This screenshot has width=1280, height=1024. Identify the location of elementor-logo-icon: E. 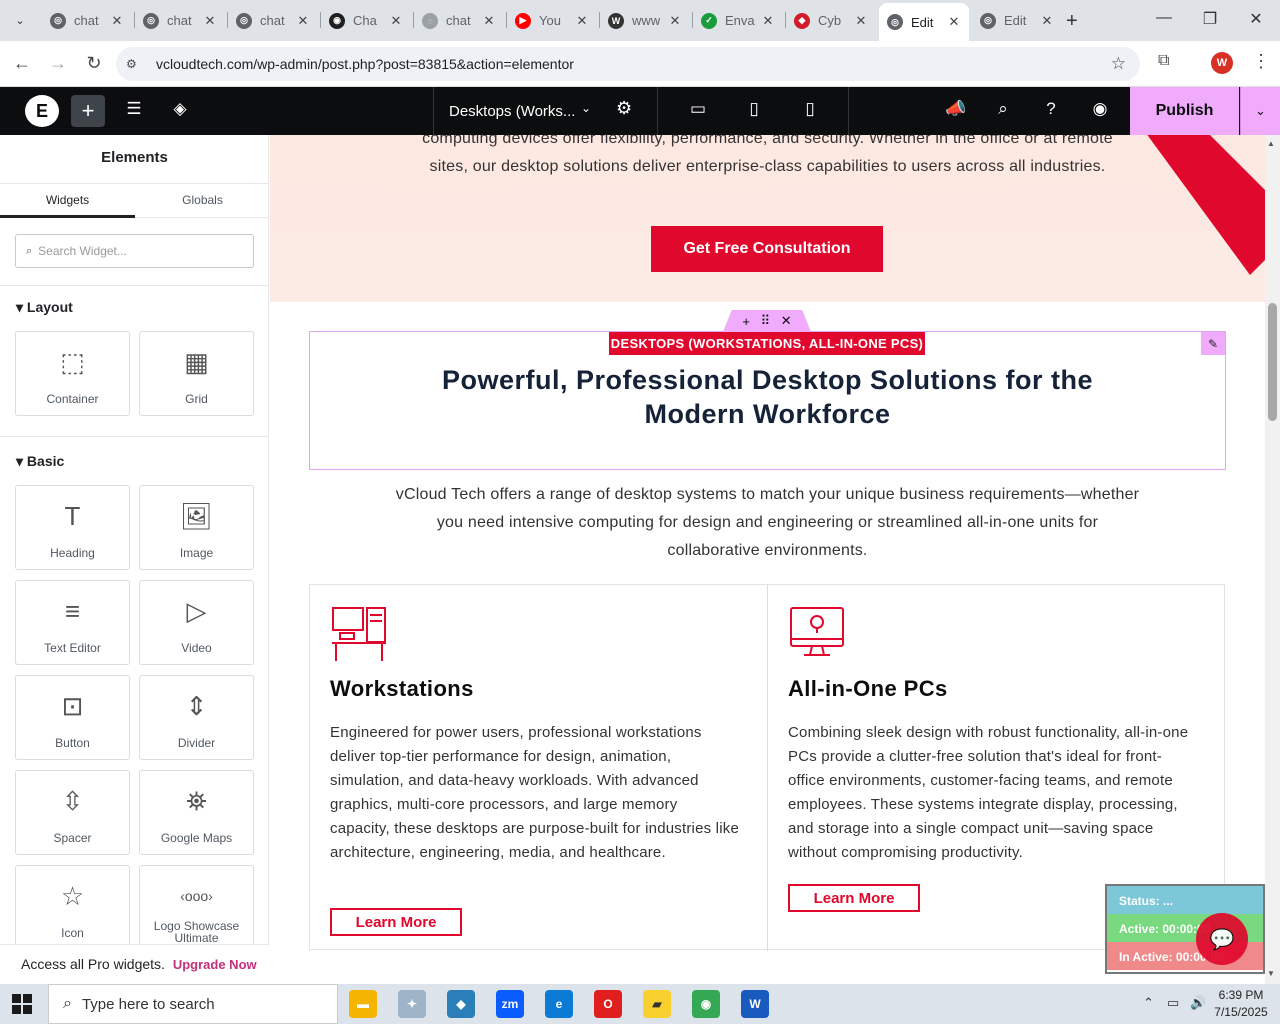
(42, 111).